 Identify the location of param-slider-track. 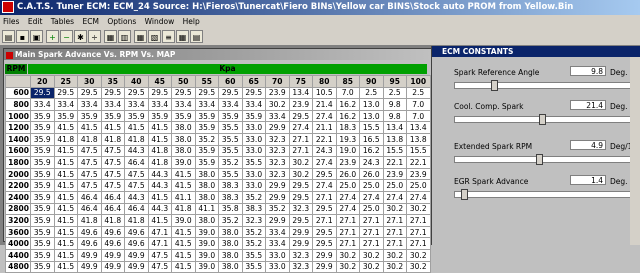
(544, 159).